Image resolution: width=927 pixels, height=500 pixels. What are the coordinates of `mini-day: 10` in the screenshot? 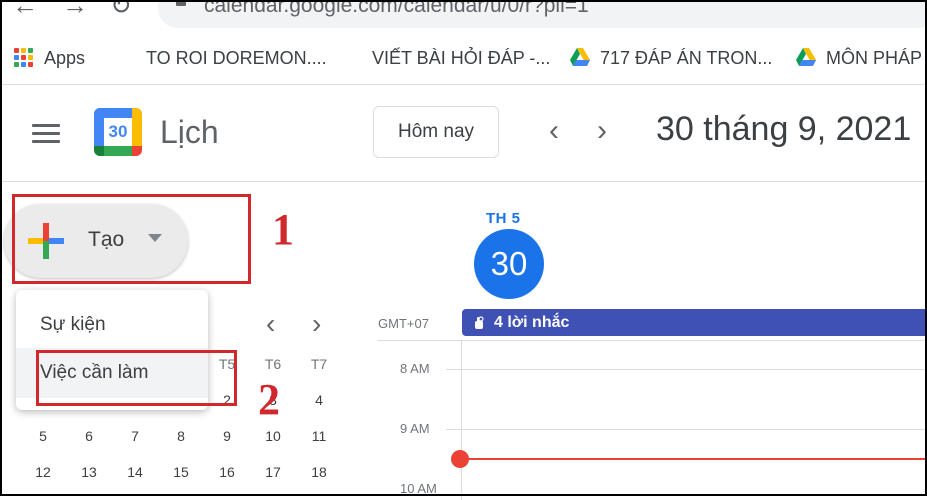 It's located at (273, 436).